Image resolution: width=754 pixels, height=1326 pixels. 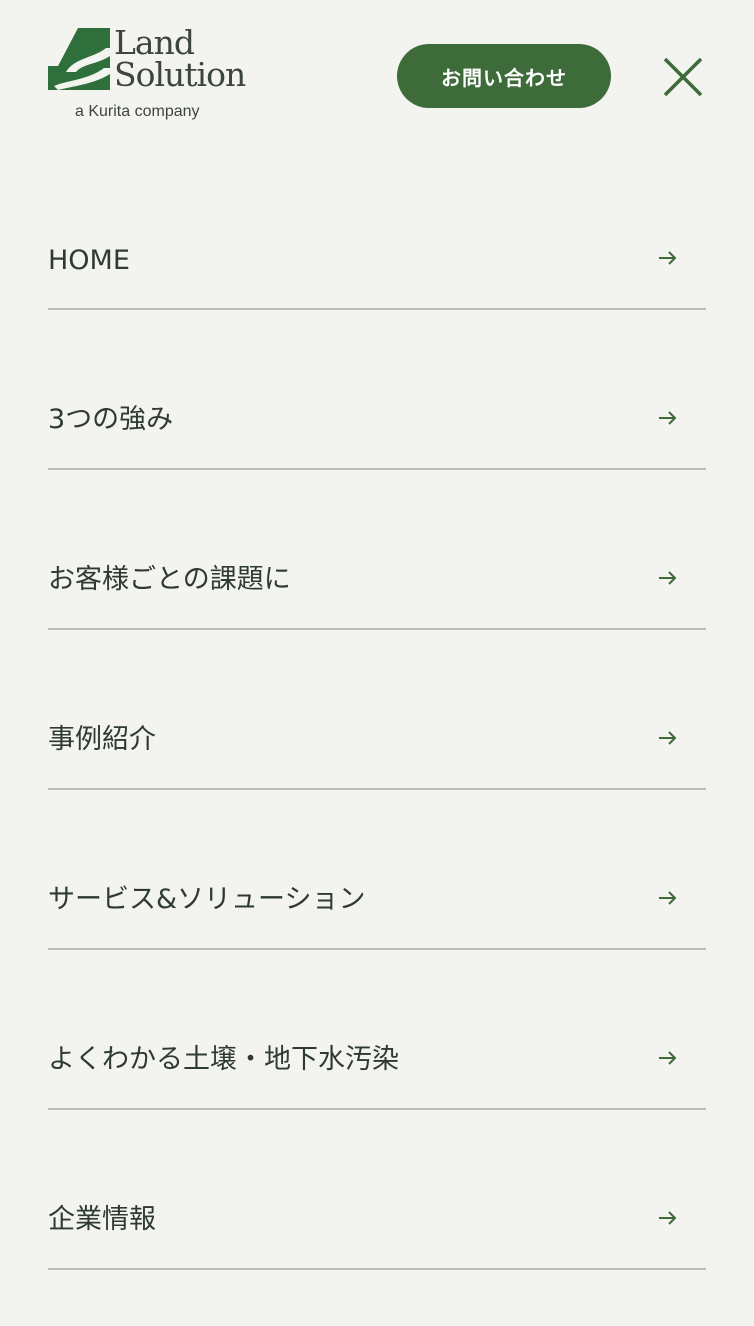 What do you see at coordinates (377, 1190) in the screenshot?
I see `menu-item-company: 企業情報` at bounding box center [377, 1190].